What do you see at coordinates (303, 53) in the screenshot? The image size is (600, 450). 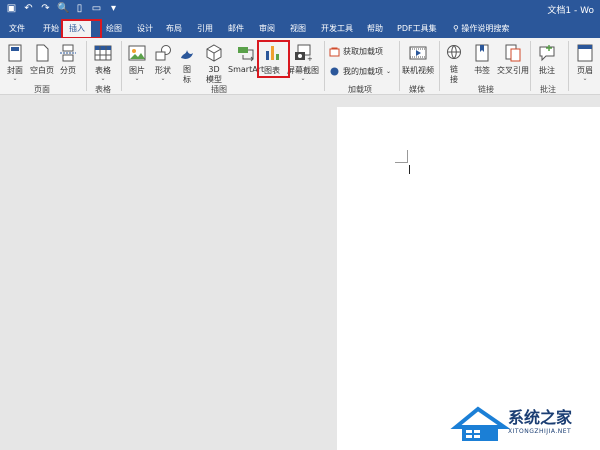 I see `screenshot-icon: +` at bounding box center [303, 53].